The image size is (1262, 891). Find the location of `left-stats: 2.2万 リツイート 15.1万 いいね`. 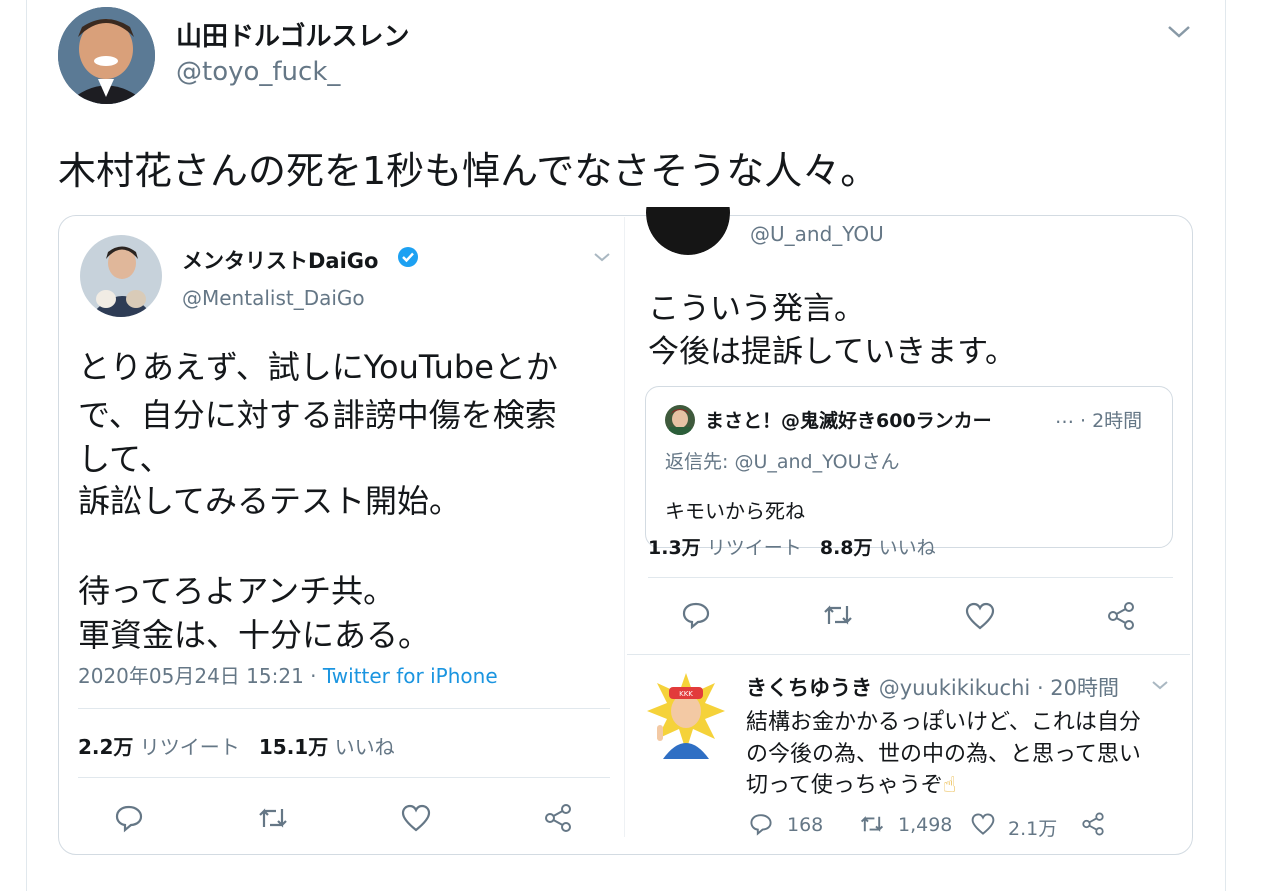

left-stats: 2.2万 リツイート 15.1万 いいね is located at coordinates (236, 745).